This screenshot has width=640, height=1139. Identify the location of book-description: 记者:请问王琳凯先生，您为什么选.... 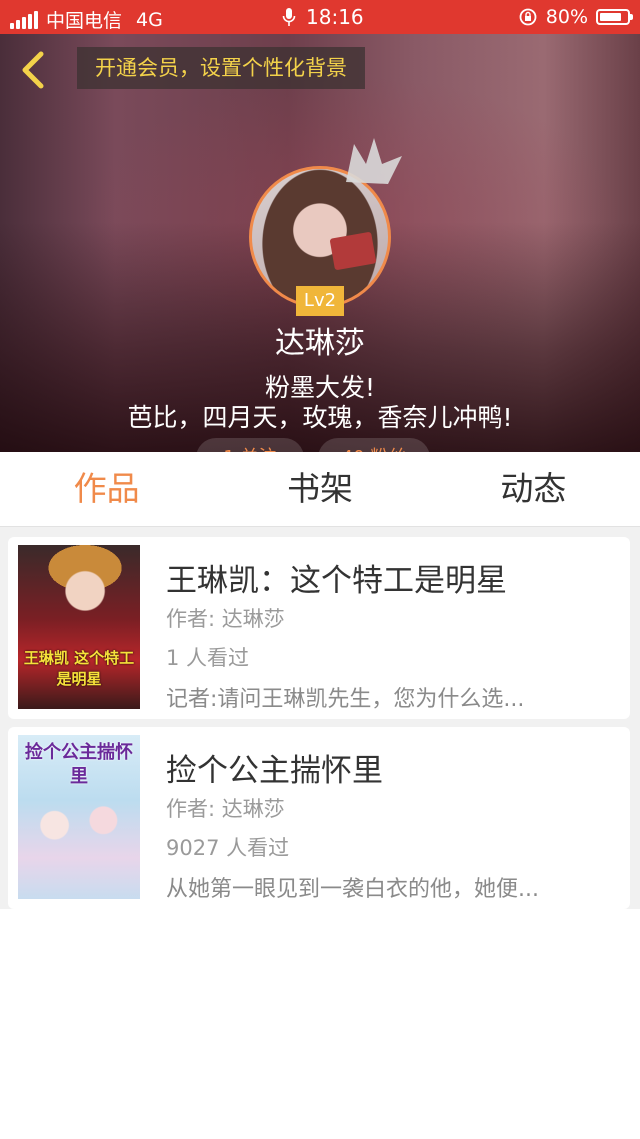
(345, 699).